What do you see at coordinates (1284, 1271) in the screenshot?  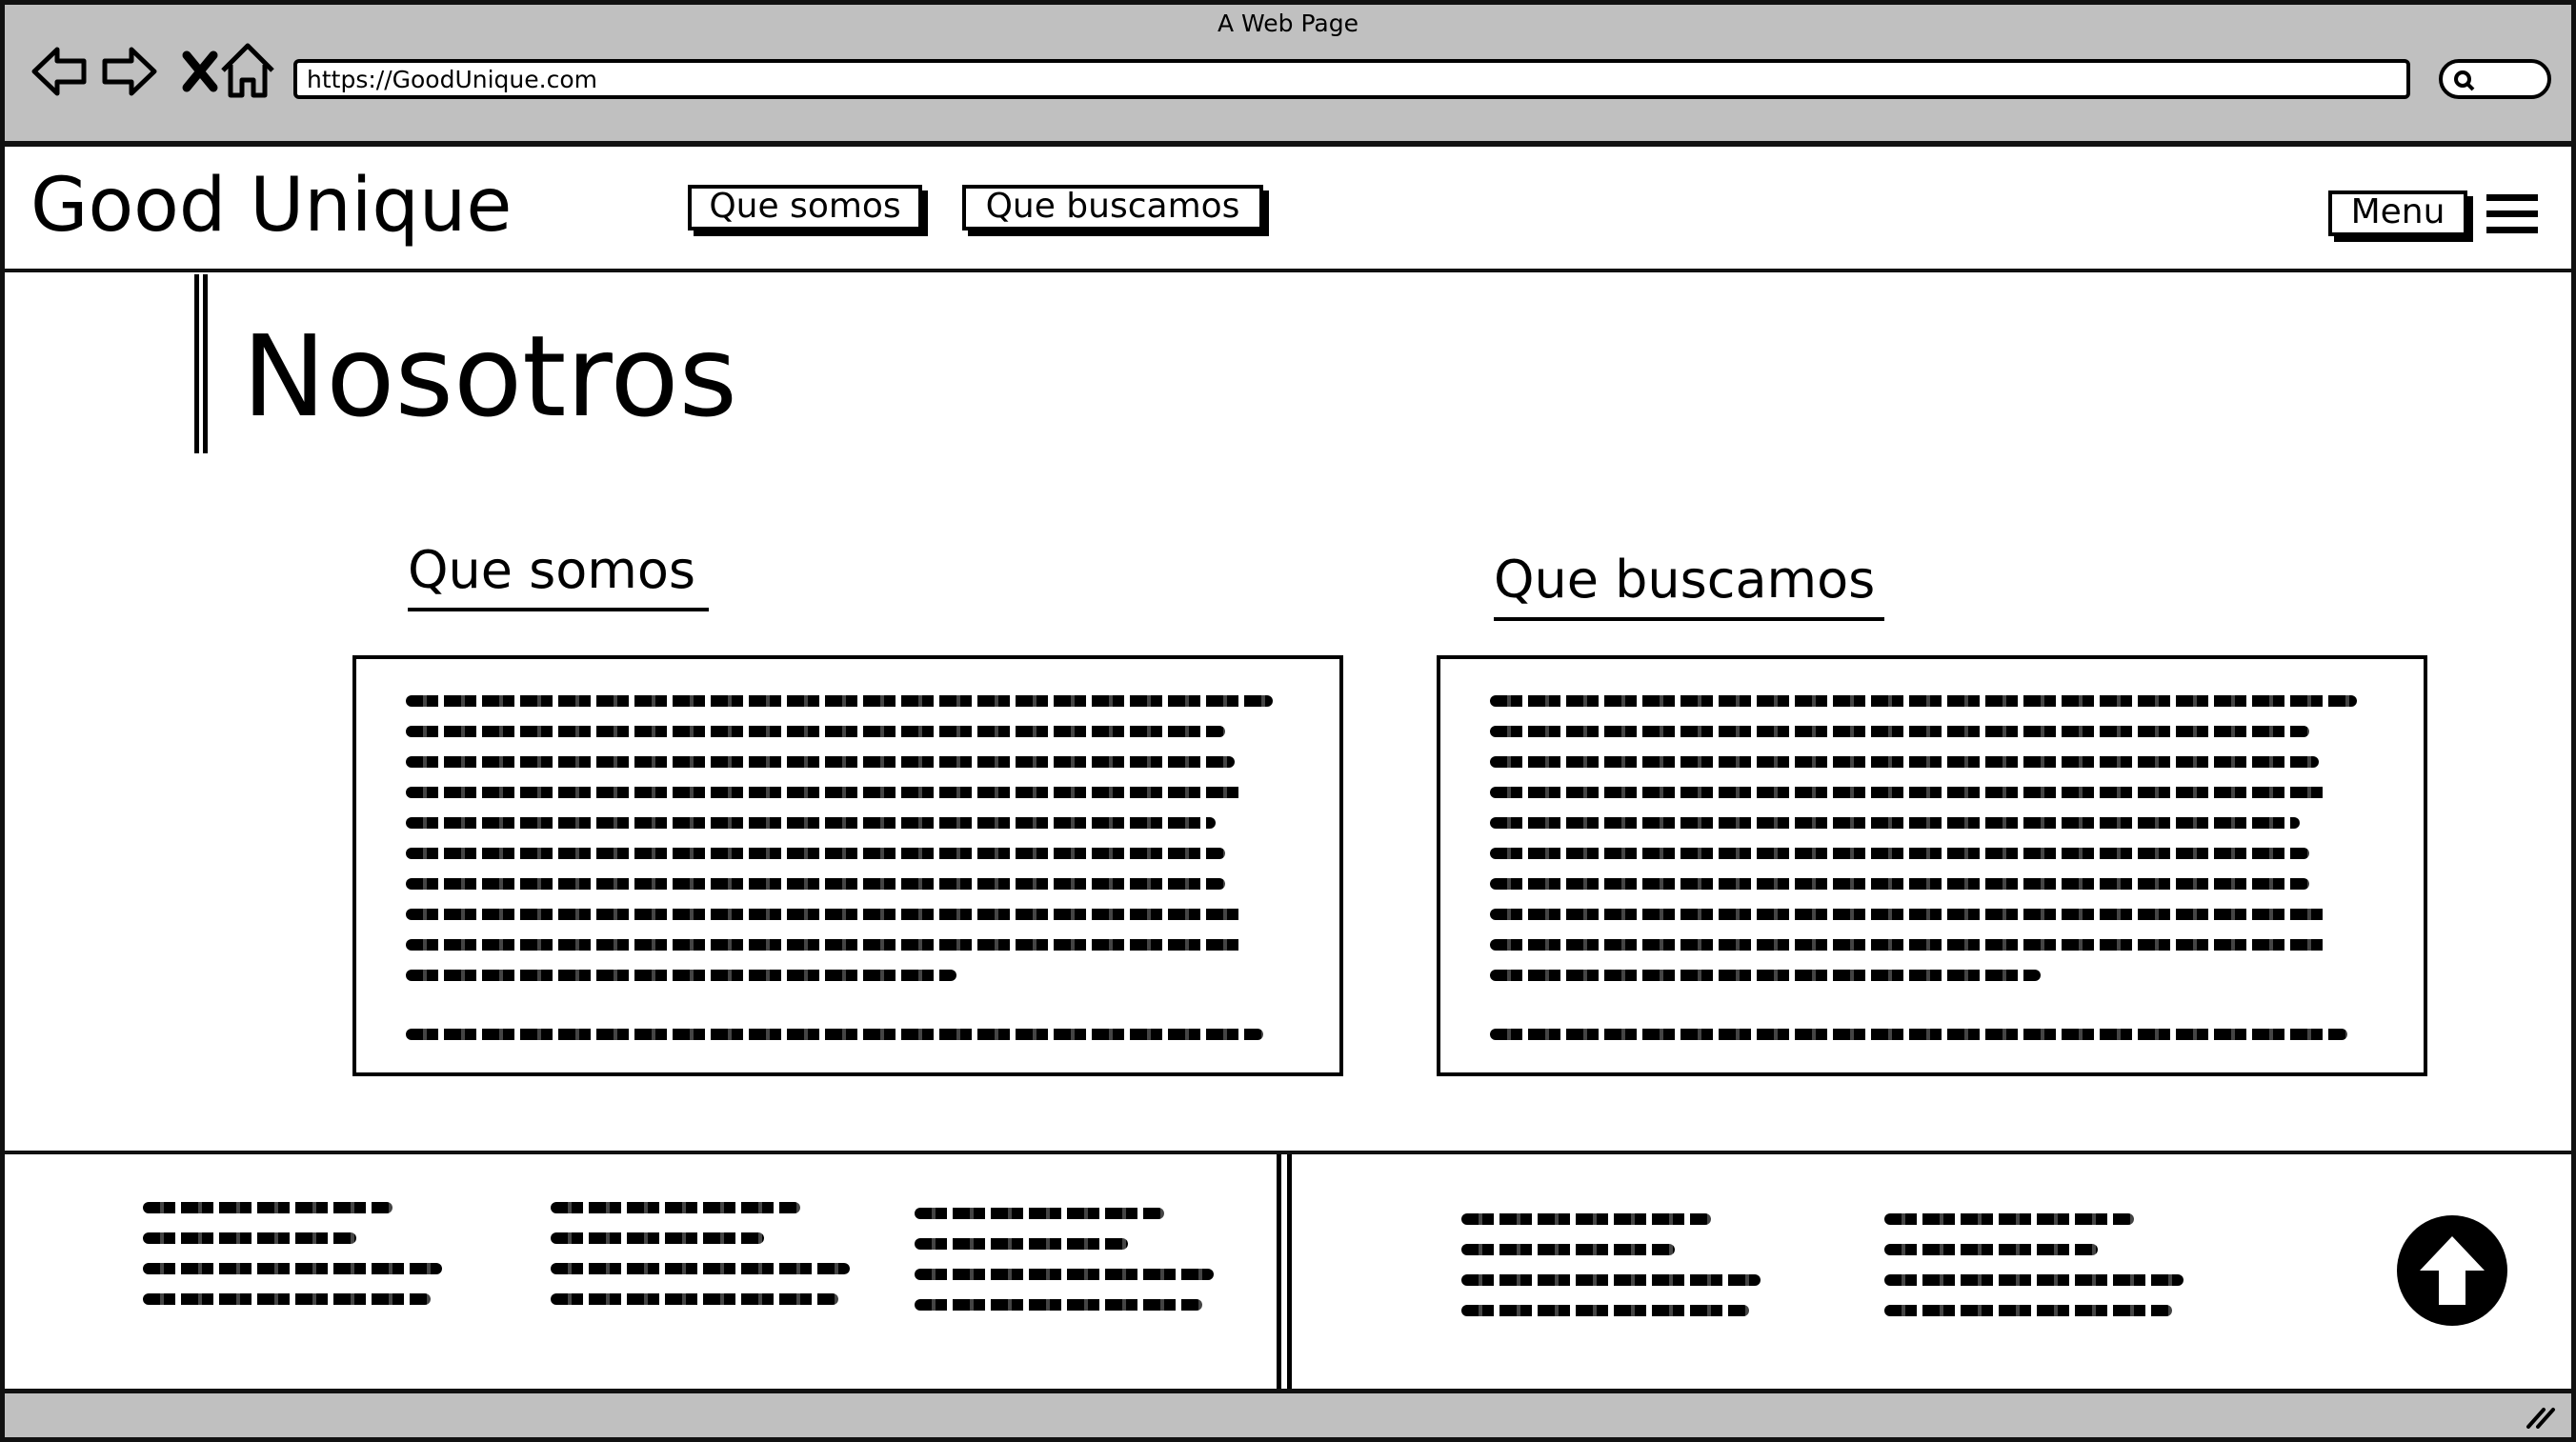 I see `footer-divider` at bounding box center [1284, 1271].